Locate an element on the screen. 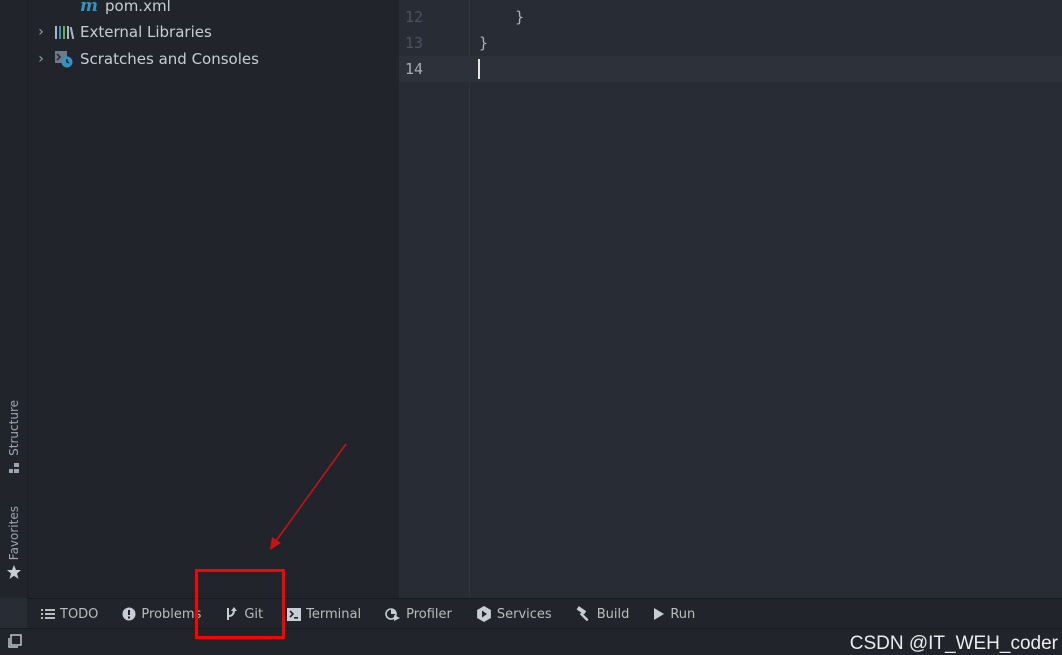 The width and height of the screenshot is (1062, 655). star-icon is located at coordinates (14, 572).